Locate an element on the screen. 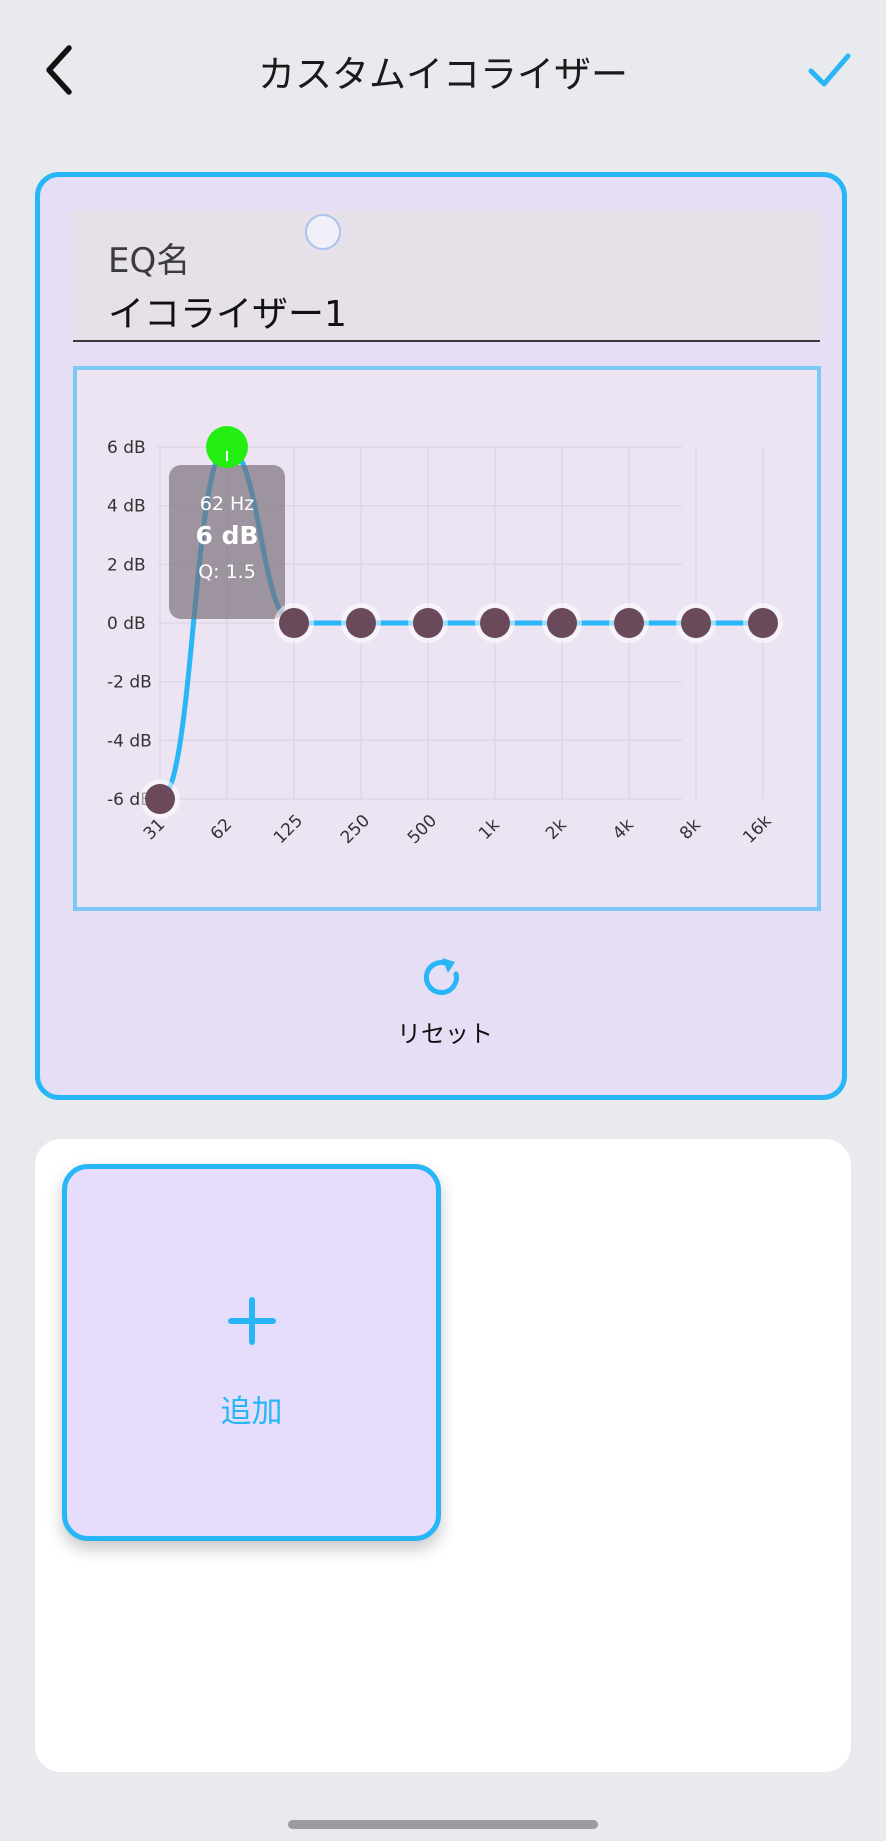 The image size is (886, 1841). x-tick-label: 16k is located at coordinates (757, 829).